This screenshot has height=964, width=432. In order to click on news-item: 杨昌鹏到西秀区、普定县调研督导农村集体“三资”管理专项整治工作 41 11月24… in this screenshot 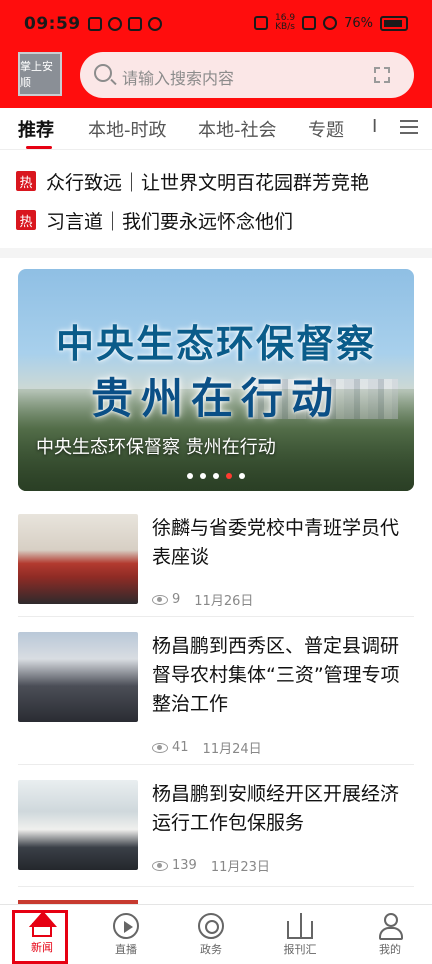, I will do `click(216, 695)`.